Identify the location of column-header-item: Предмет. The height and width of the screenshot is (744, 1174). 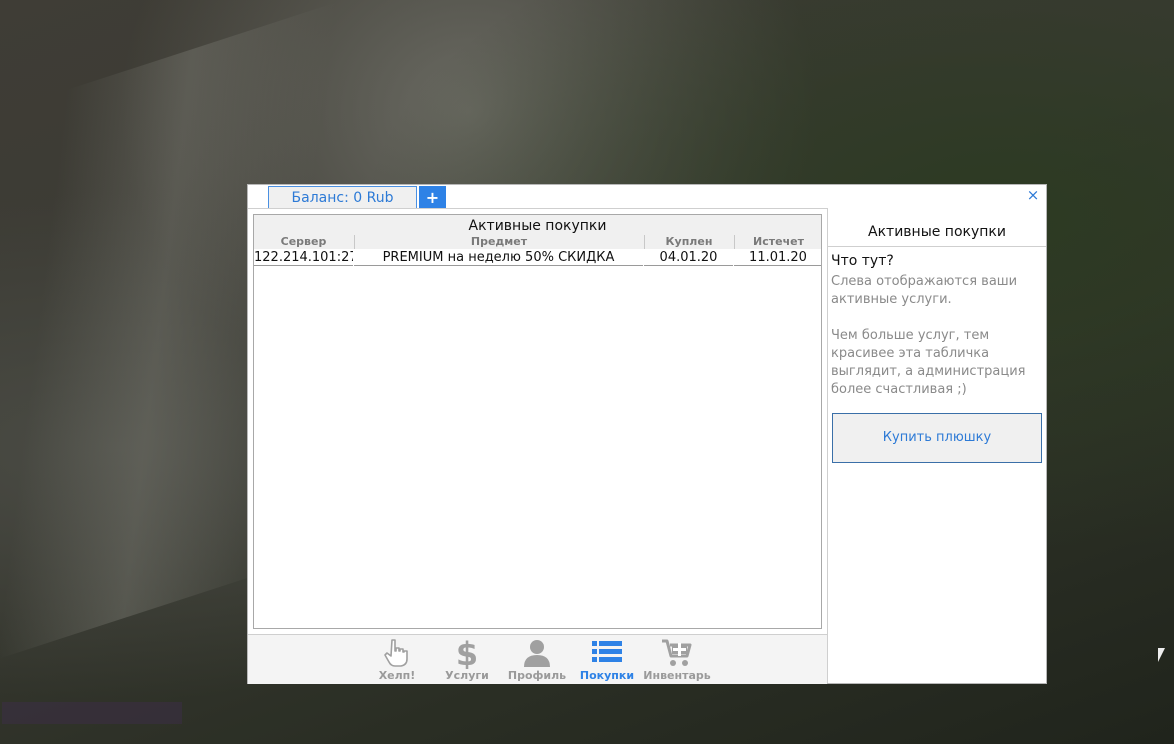
(498, 242).